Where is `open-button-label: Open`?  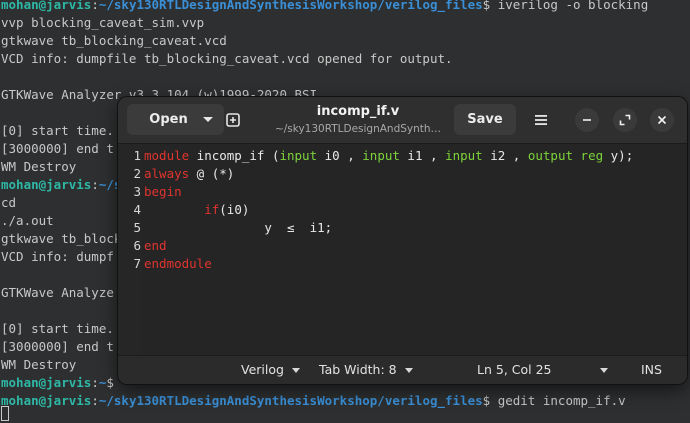 open-button-label: Open is located at coordinates (168, 119).